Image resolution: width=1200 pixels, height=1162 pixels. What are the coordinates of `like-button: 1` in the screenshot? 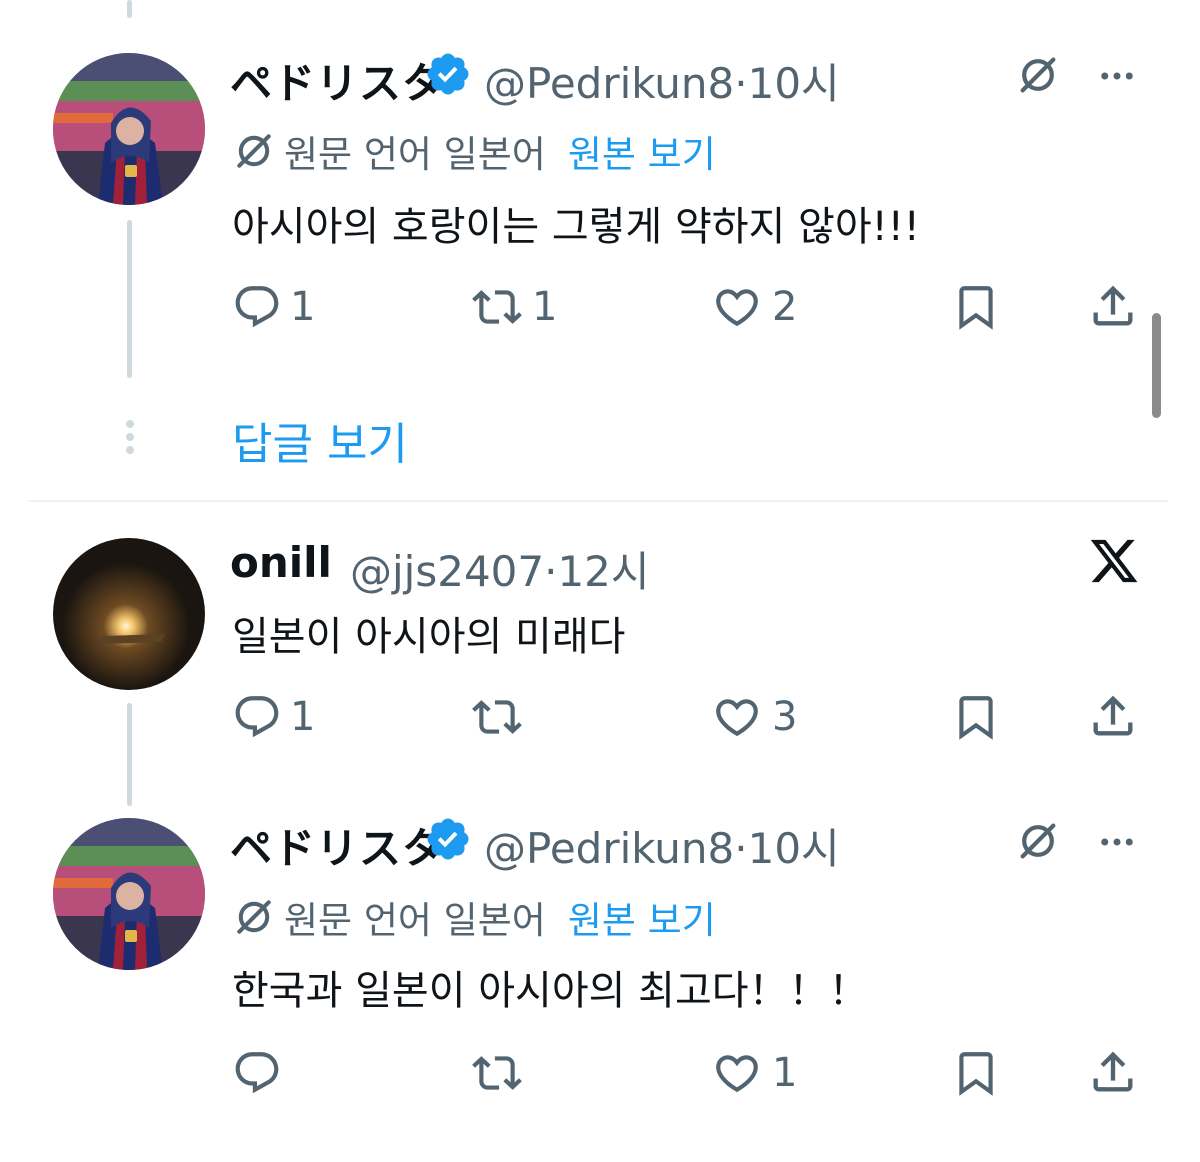 It's located at (753, 1073).